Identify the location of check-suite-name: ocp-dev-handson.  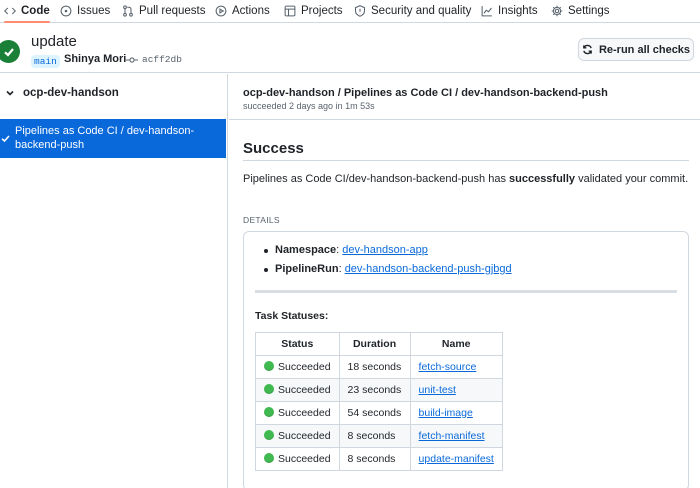
(71, 93).